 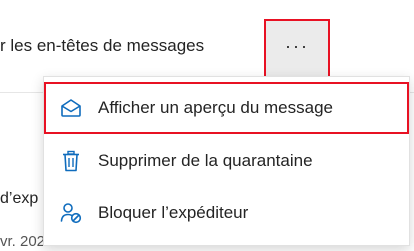 What do you see at coordinates (19, 198) in the screenshot?
I see `sender-field-label: d’exp` at bounding box center [19, 198].